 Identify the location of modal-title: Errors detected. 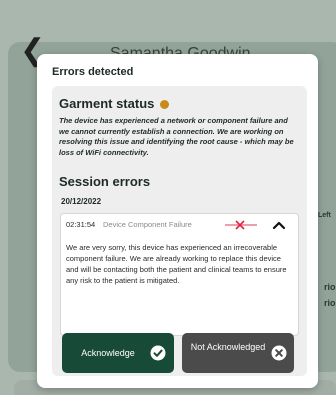
(93, 72).